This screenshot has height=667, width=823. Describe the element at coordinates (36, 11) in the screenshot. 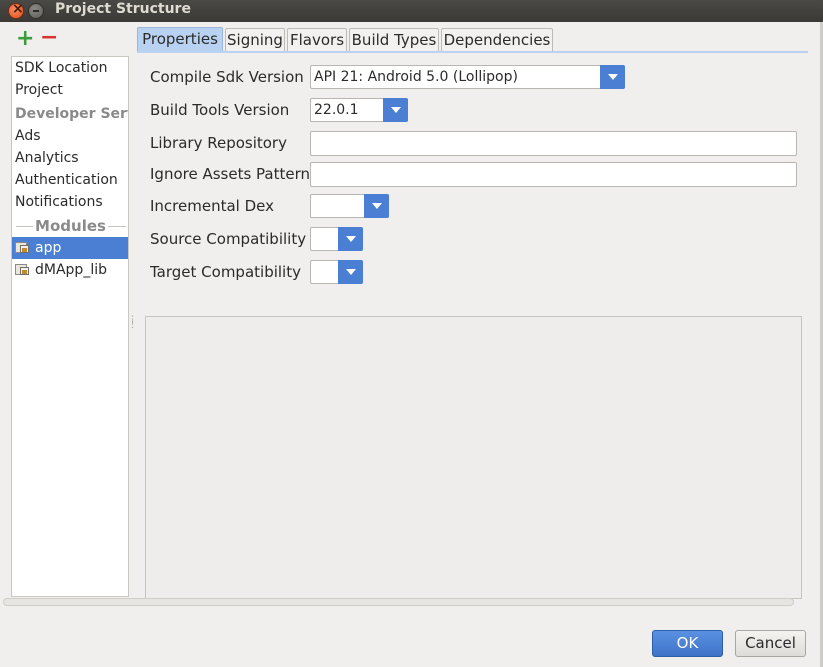

I see `minimize-window-icon` at that location.